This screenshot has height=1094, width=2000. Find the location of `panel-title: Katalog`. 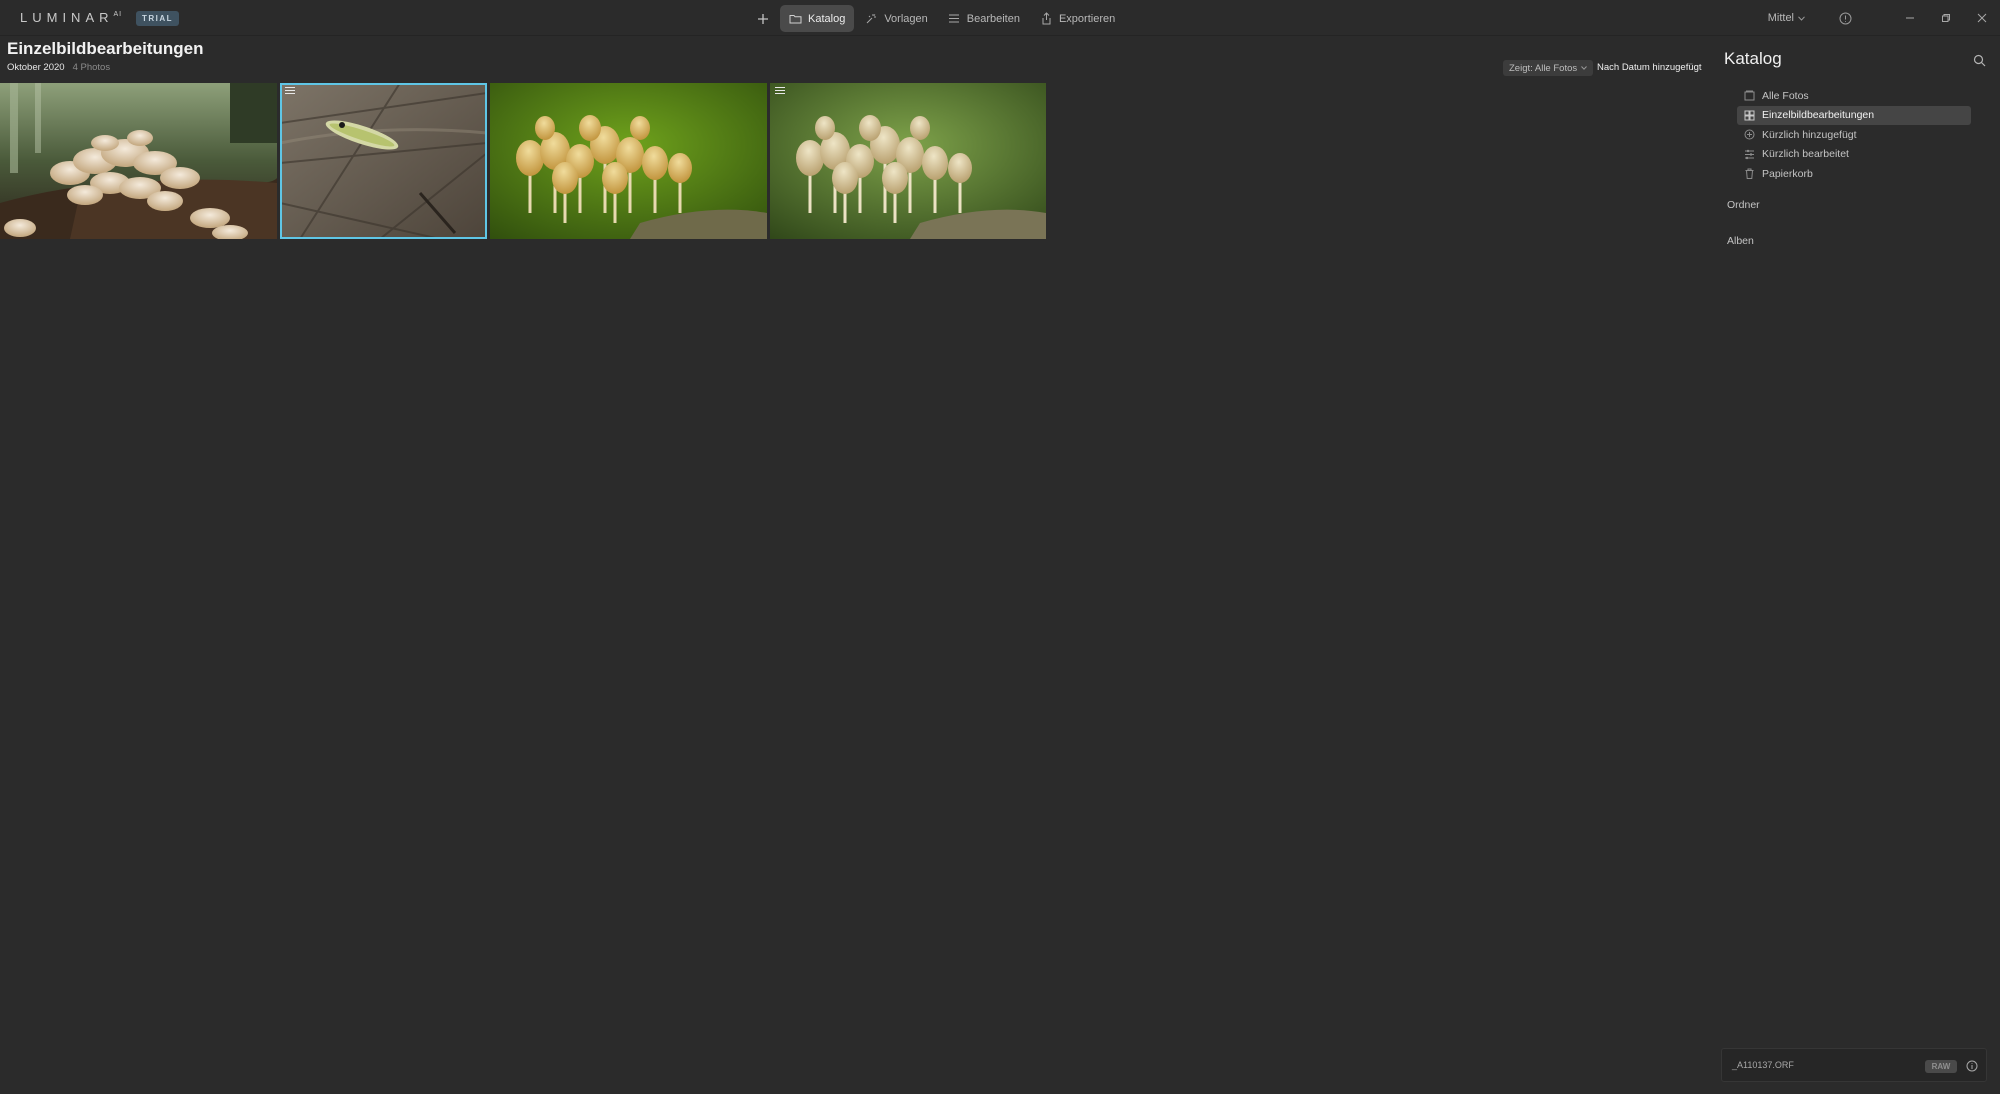

panel-title: Katalog is located at coordinates (1753, 58).